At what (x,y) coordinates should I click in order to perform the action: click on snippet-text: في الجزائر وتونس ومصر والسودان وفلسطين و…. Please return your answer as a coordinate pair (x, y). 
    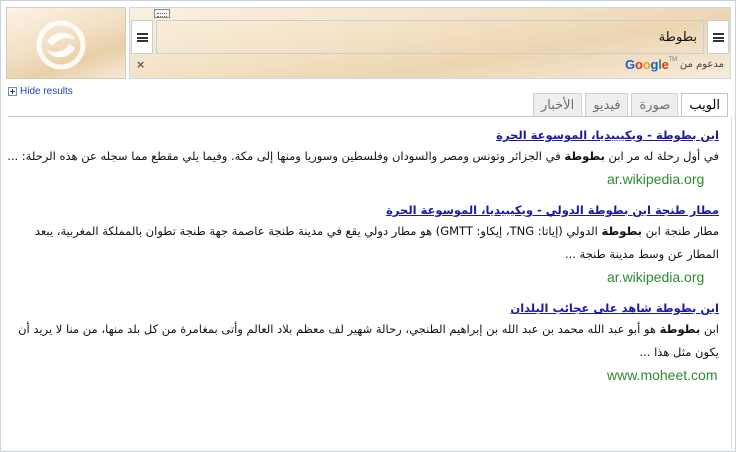
    Looking at the image, I should click on (286, 156).